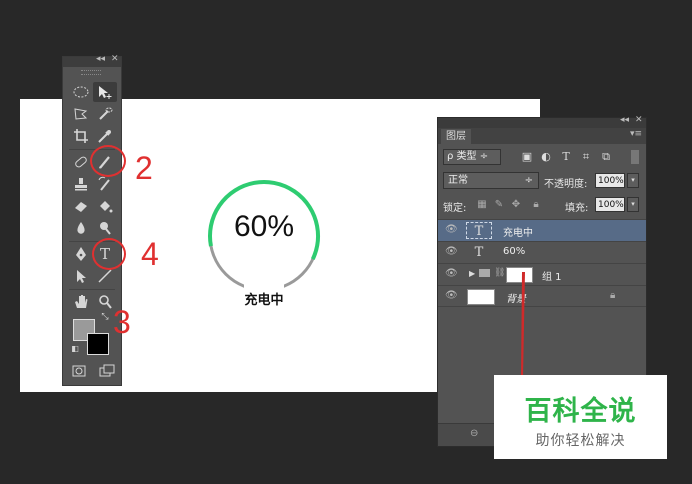  Describe the element at coordinates (552, 277) in the screenshot. I see `layer-name: 组 1` at that location.